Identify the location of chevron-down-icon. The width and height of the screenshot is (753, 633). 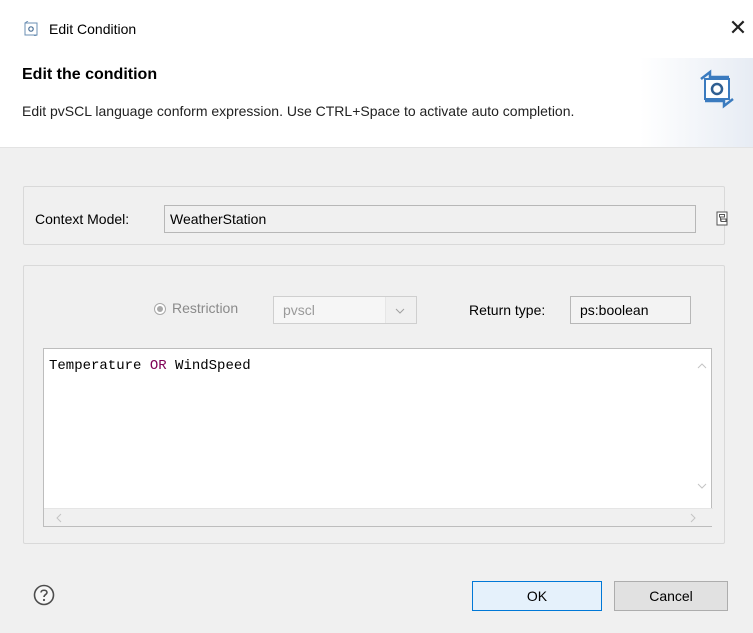
(400, 311).